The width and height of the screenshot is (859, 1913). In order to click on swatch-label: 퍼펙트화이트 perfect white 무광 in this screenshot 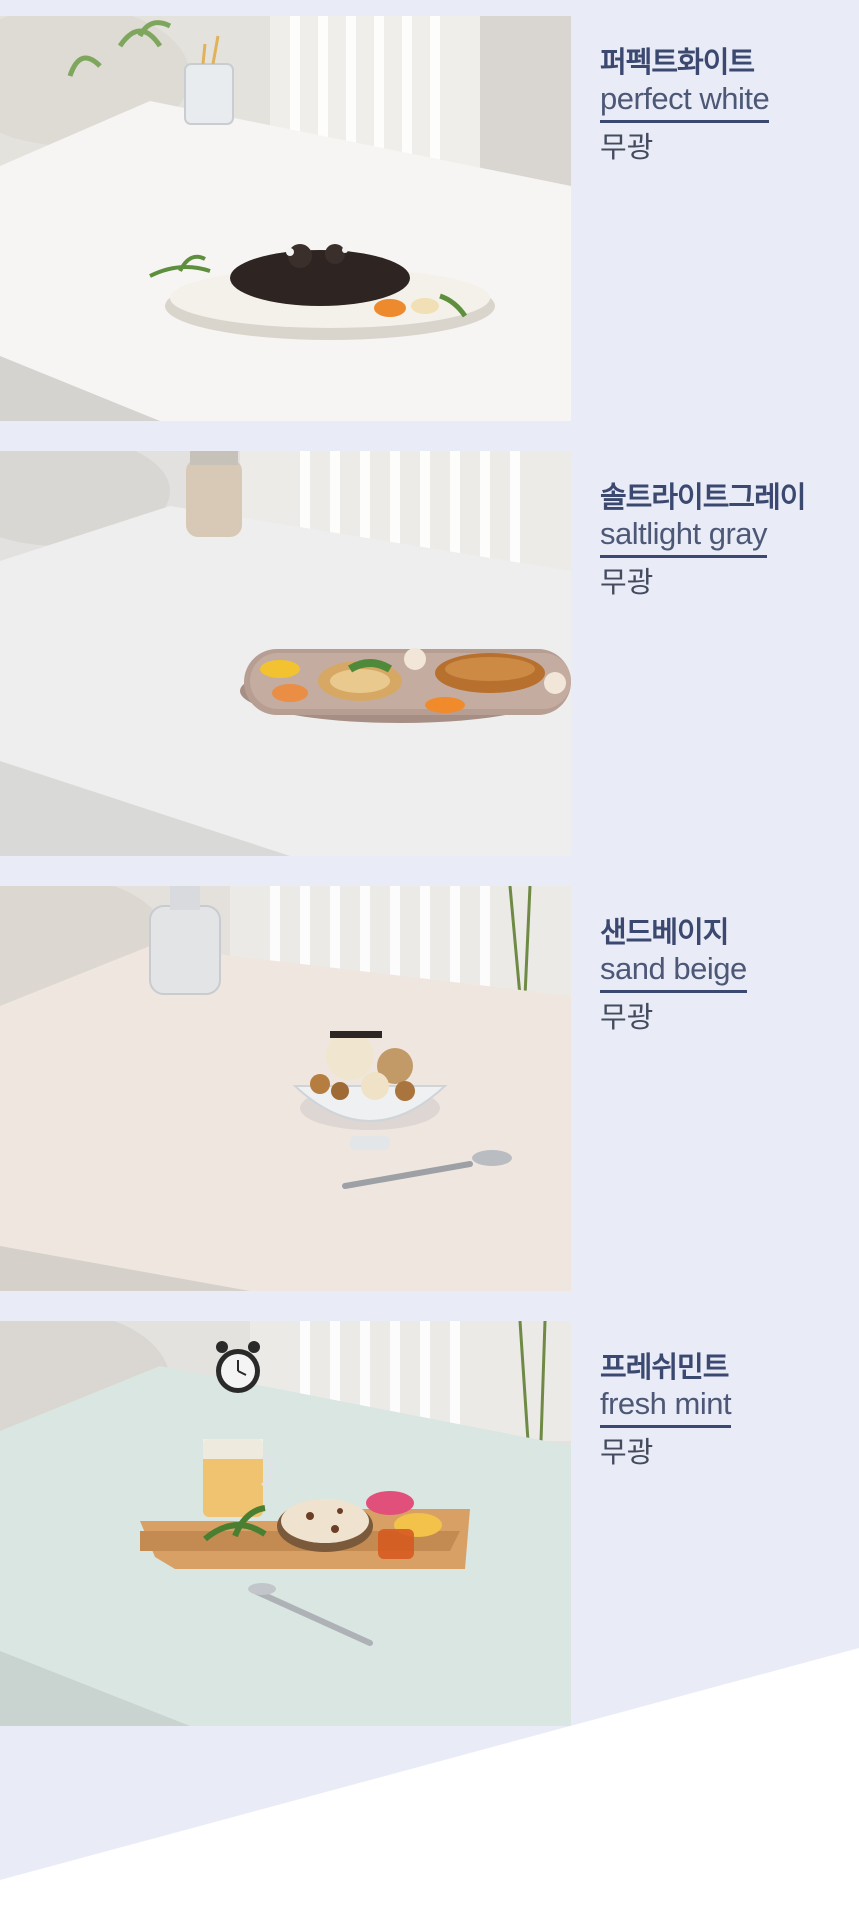, I will do `click(685, 105)`.